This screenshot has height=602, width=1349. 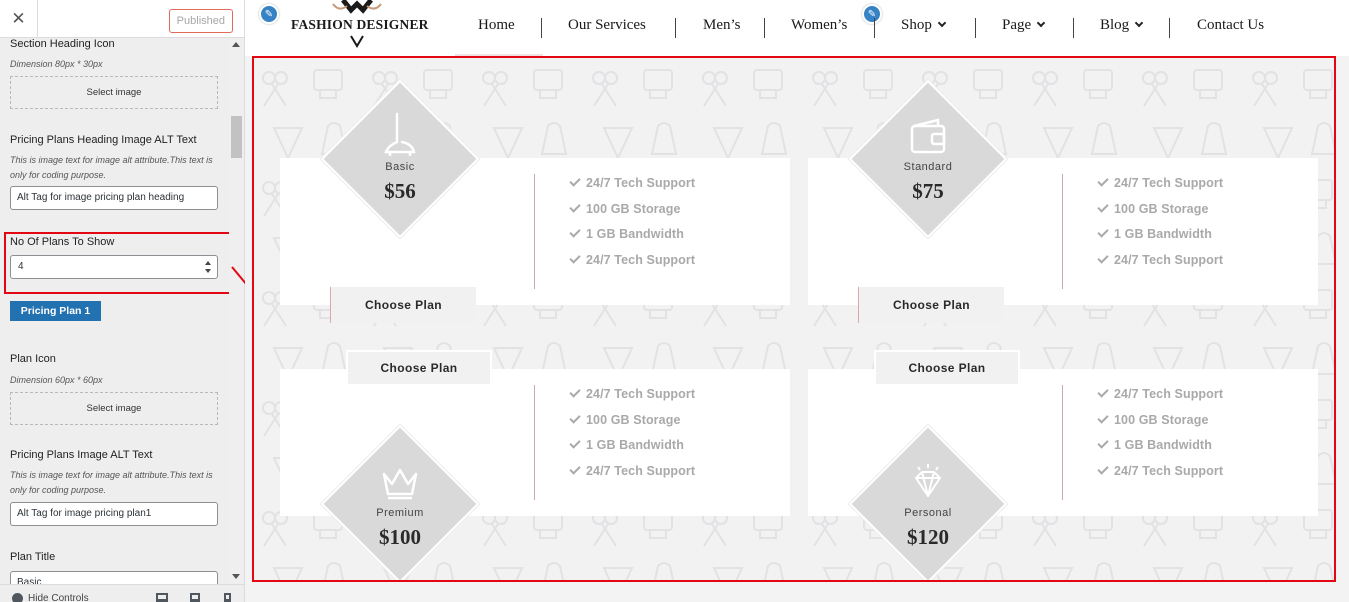 What do you see at coordinates (928, 537) in the screenshot?
I see `plan-price: $120` at bounding box center [928, 537].